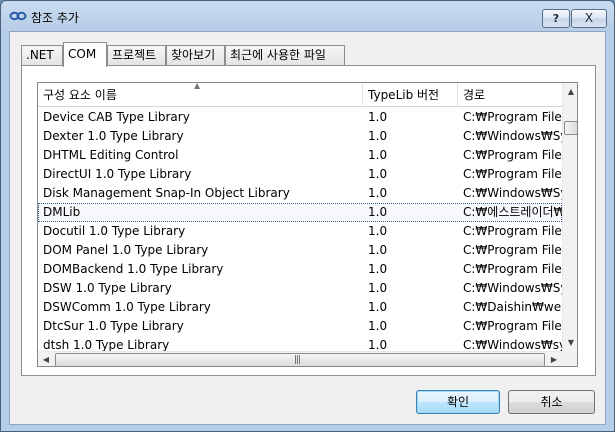 Image resolution: width=615 pixels, height=432 pixels. Describe the element at coordinates (55, 18) in the screenshot. I see `window-title: 참조 추가` at that location.